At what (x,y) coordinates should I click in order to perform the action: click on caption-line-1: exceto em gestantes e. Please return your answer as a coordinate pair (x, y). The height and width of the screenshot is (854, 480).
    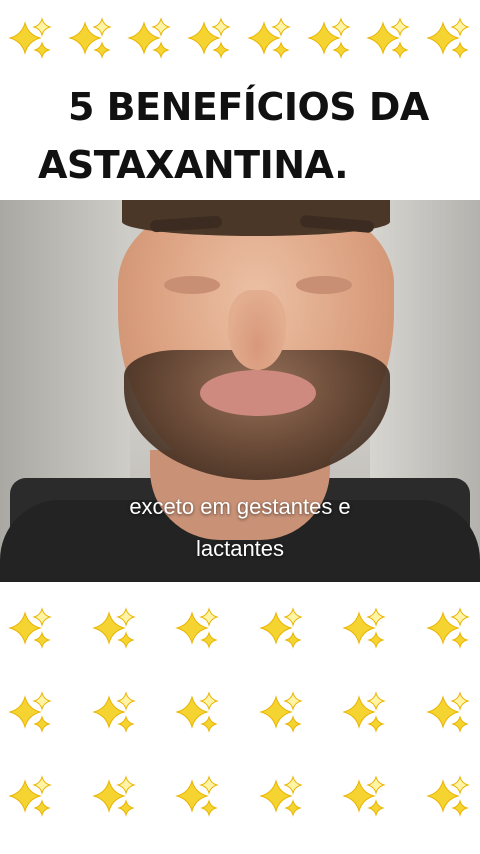
    Looking at the image, I should click on (240, 506).